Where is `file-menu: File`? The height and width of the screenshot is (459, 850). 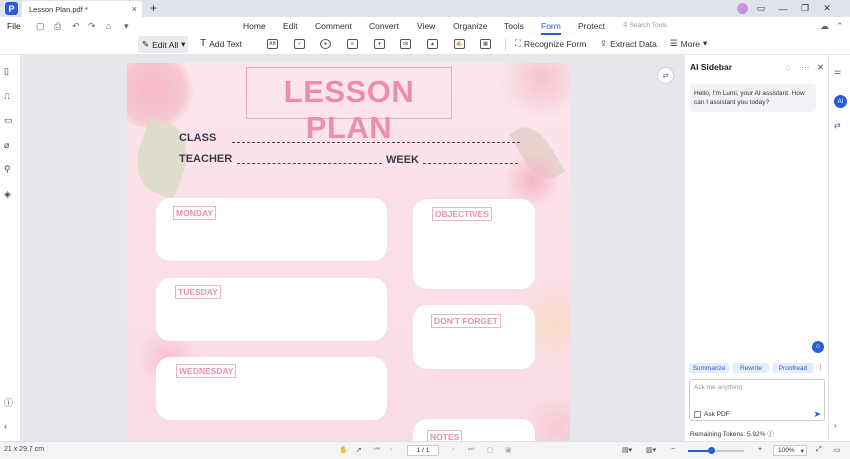
file-menu: File is located at coordinates (14, 26).